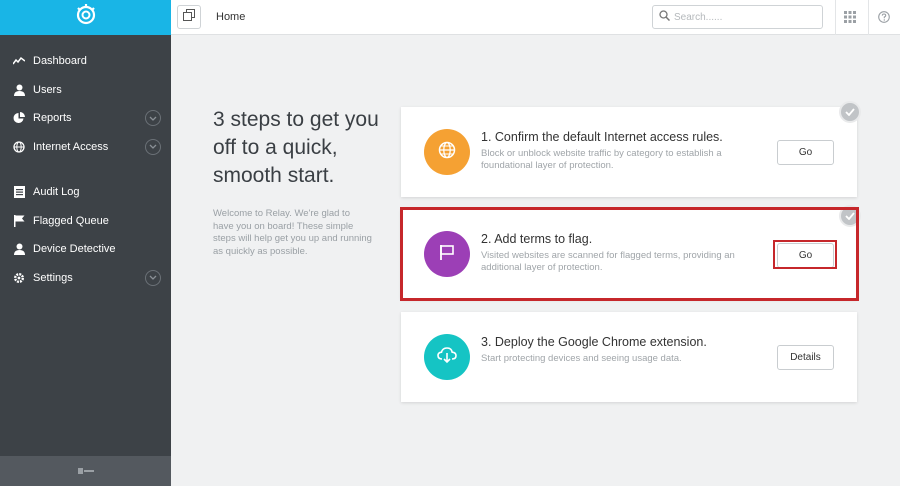 This screenshot has height=486, width=900. I want to click on windows-icon, so click(189, 17).